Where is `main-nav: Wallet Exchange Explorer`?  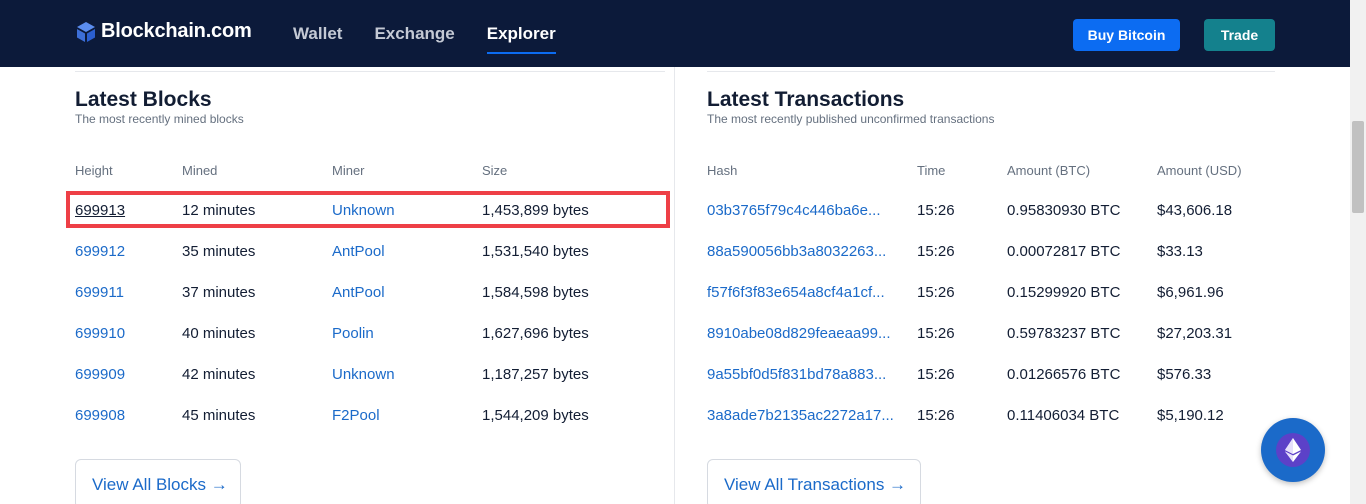
main-nav: Wallet Exchange Explorer is located at coordinates (440, 33).